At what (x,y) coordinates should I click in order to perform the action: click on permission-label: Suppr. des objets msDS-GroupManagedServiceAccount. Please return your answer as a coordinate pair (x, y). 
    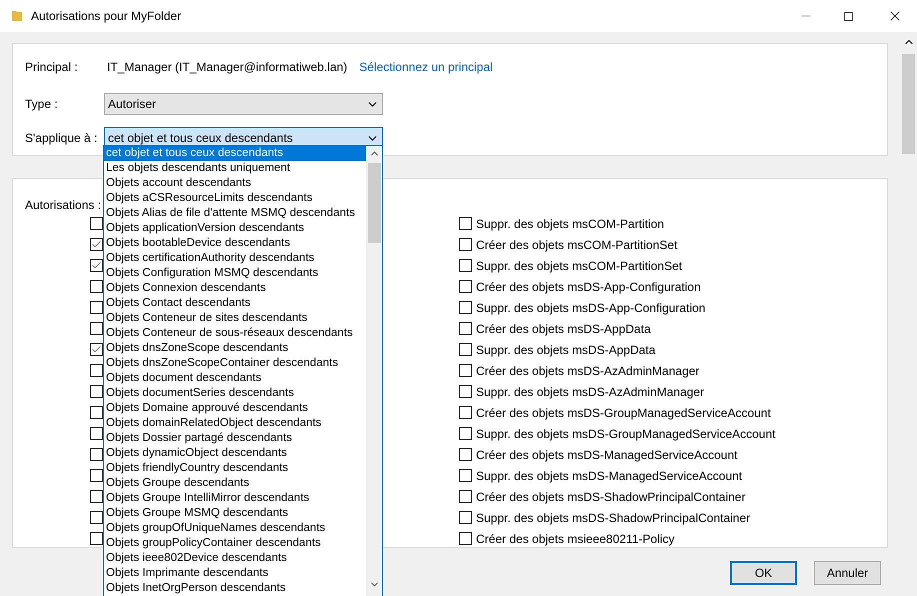
    Looking at the image, I should click on (626, 434).